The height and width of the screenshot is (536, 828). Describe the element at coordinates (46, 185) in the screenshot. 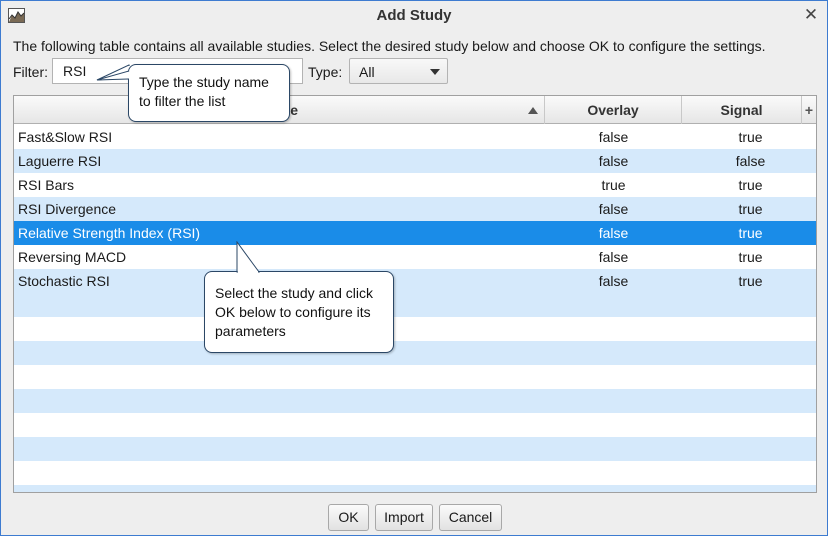

I see `row-name: RSI Bars` at that location.